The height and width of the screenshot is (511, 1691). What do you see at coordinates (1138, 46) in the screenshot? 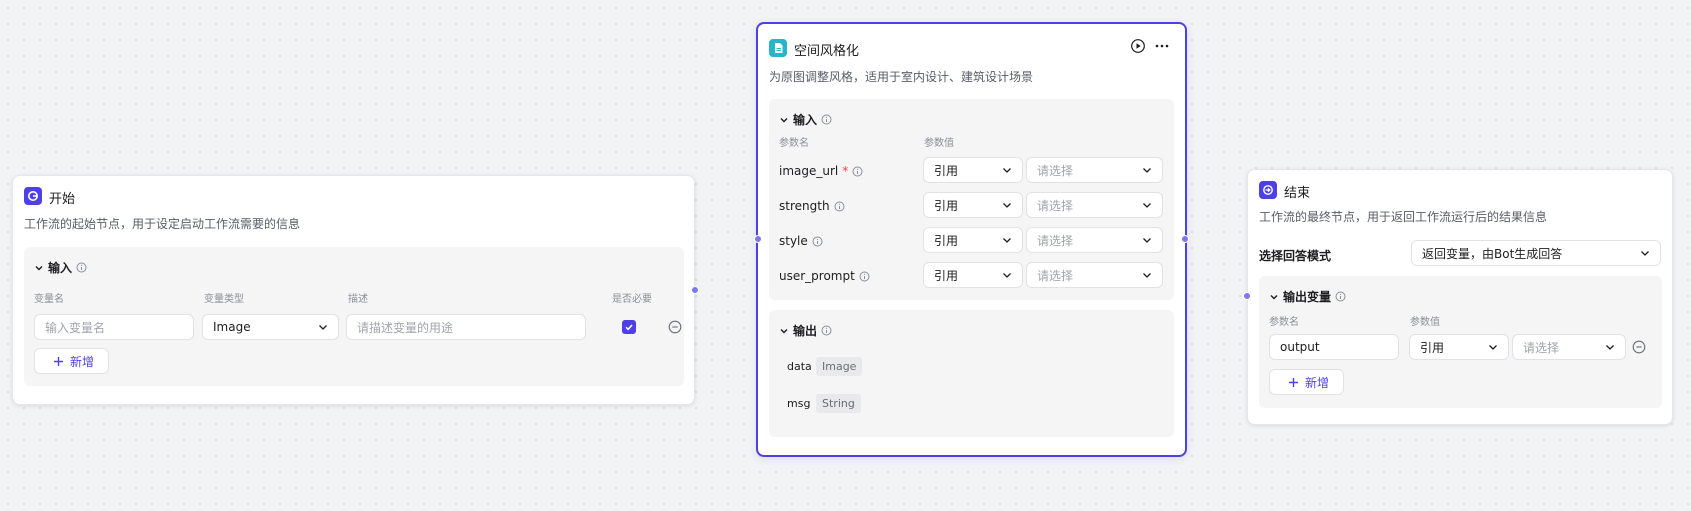
I see `play-icon` at bounding box center [1138, 46].